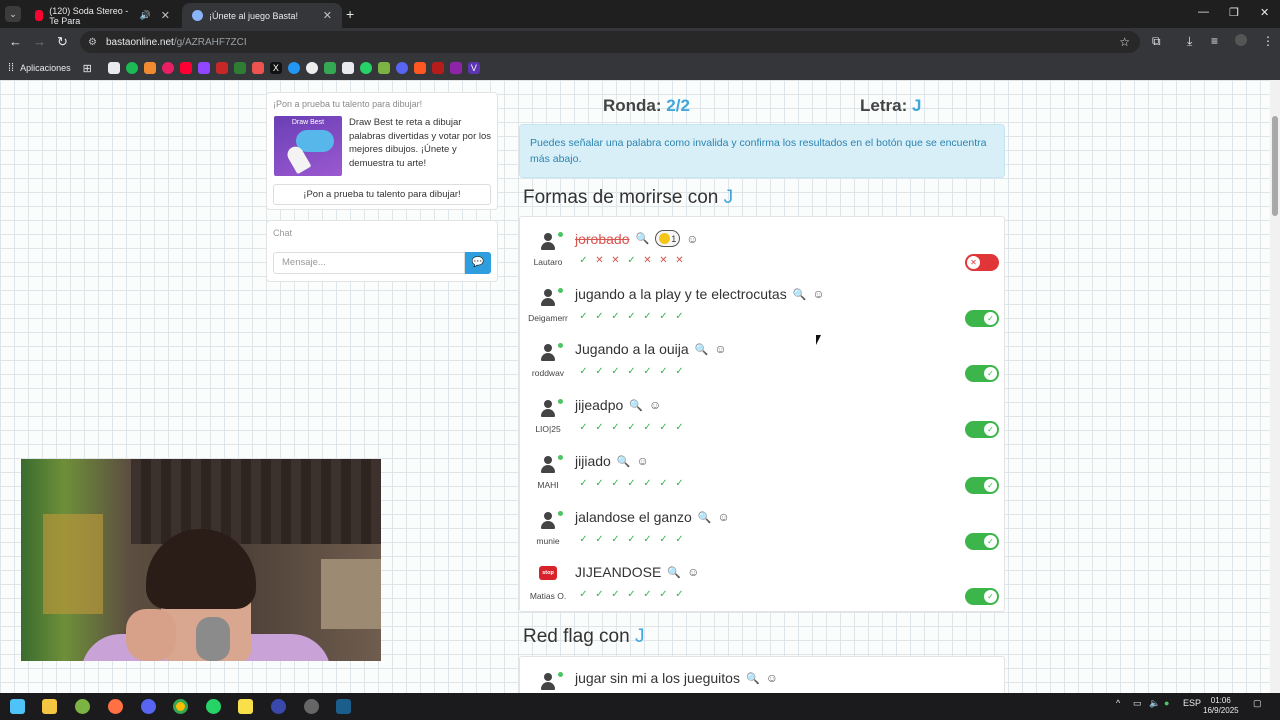  What do you see at coordinates (1275, 386) in the screenshot?
I see `page-scrollbar` at bounding box center [1275, 386].